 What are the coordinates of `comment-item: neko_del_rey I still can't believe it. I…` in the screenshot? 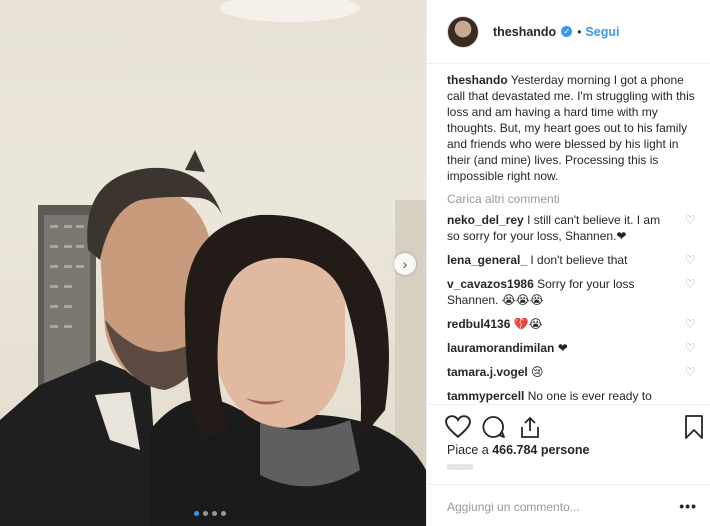 It's located at (572, 228).